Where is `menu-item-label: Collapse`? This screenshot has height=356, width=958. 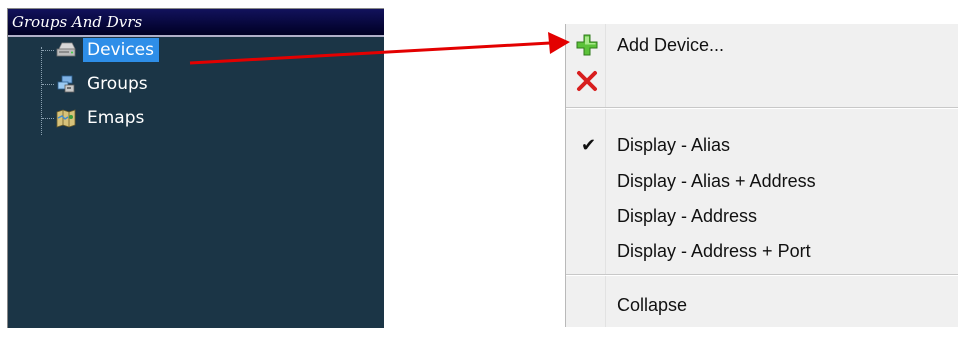
menu-item-label: Collapse is located at coordinates (652, 305).